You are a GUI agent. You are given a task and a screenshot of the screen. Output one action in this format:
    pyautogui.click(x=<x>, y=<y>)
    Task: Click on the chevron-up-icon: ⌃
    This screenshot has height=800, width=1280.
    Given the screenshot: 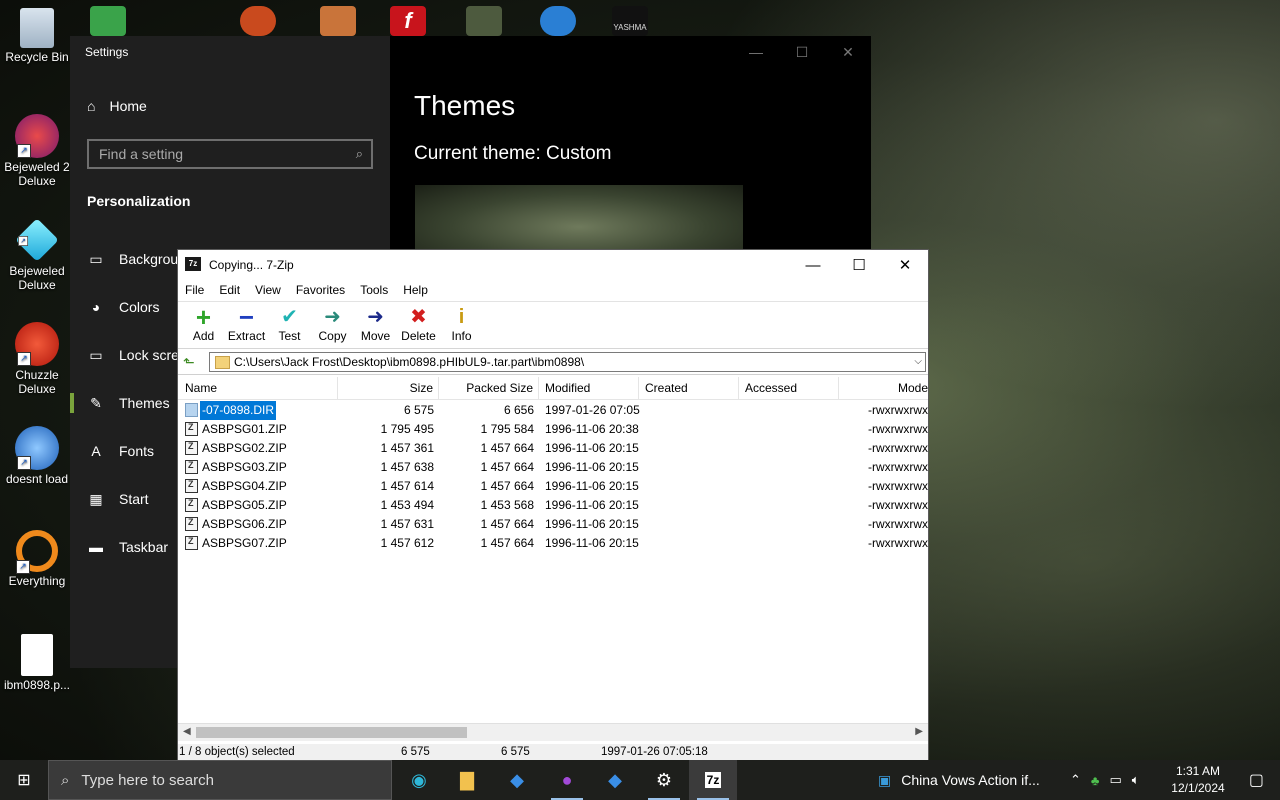 What is the action you would take?
    pyautogui.click(x=1075, y=780)
    